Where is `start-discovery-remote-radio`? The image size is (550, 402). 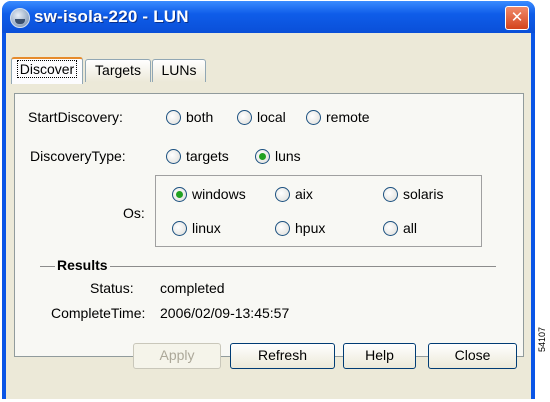
start-discovery-remote-radio is located at coordinates (313, 117).